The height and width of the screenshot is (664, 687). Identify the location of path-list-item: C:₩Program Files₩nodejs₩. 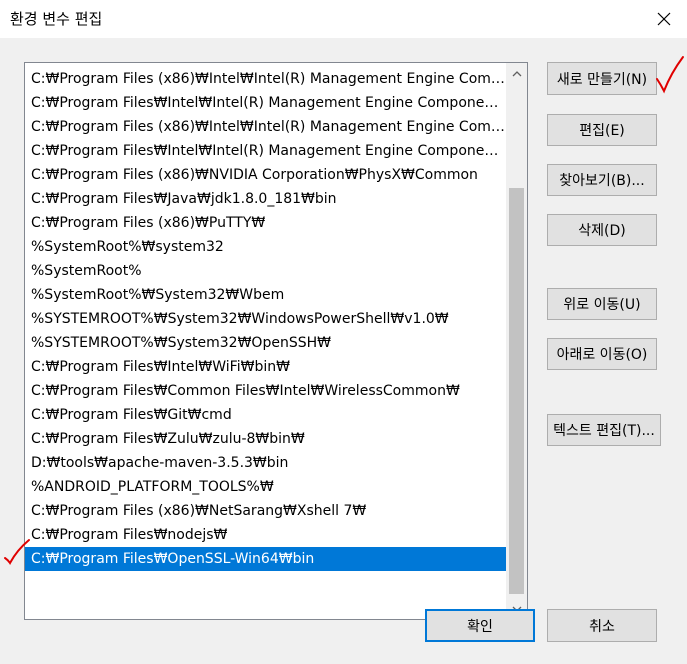
(265, 535).